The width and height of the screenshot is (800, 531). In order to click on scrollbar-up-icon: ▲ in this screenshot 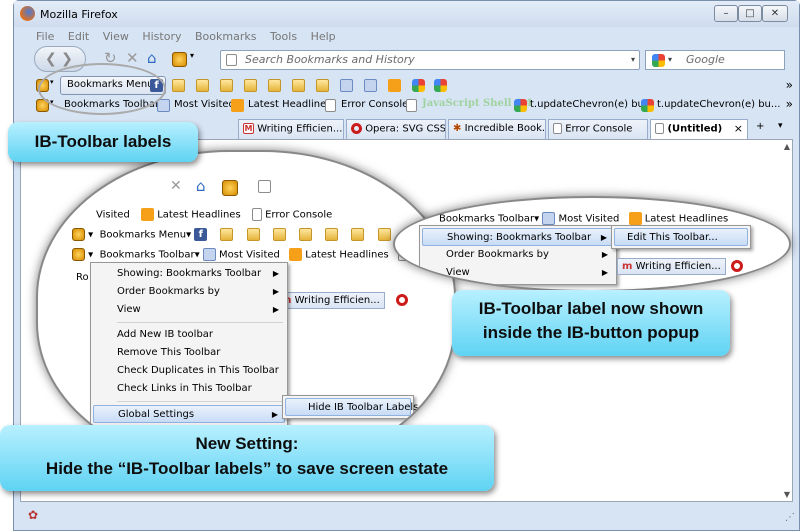, I will do `click(787, 146)`.